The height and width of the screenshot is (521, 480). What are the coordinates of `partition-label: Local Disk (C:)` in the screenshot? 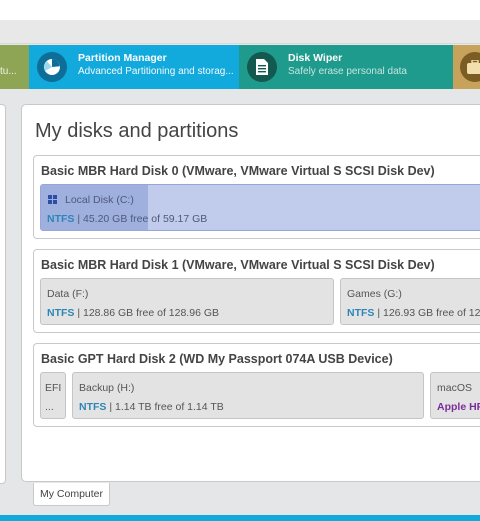 It's located at (99, 200).